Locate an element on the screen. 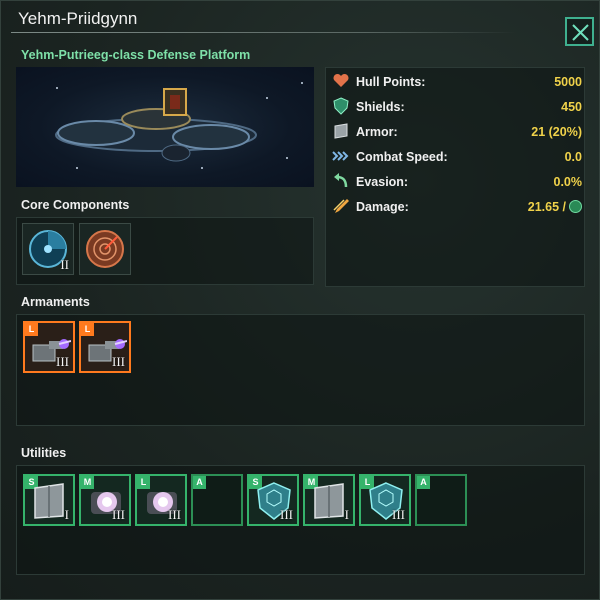  core-slot-combat-computer: II is located at coordinates (48, 249).